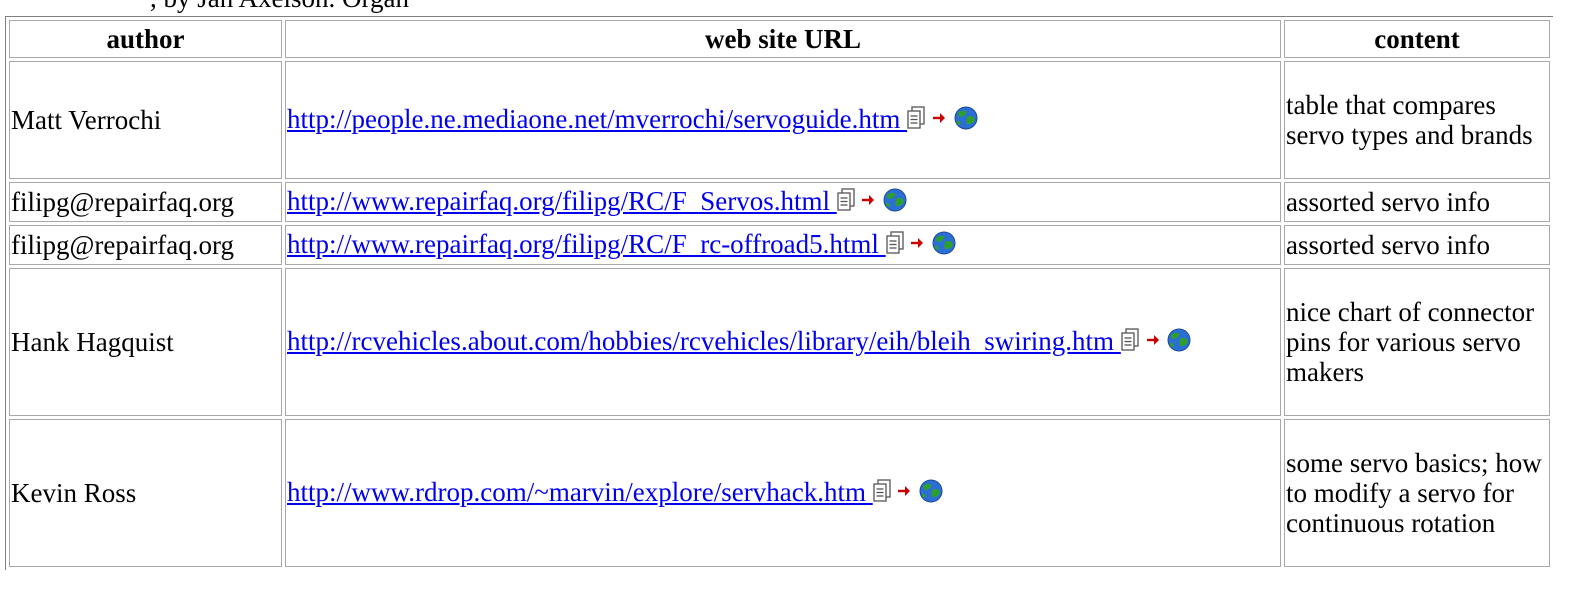 The width and height of the screenshot is (1569, 591). What do you see at coordinates (145, 342) in the screenshot?
I see `author-cell: Hank Hagquist` at bounding box center [145, 342].